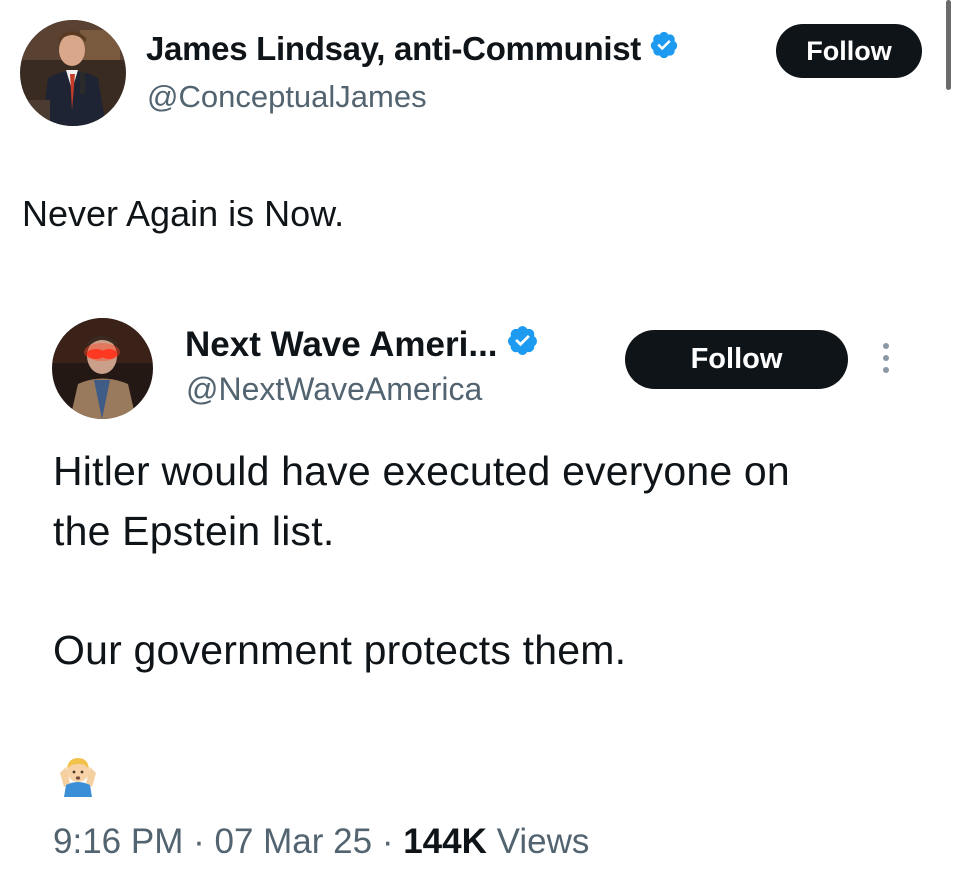 Image resolution: width=960 pixels, height=874 pixels. What do you see at coordinates (194, 531) in the screenshot?
I see `quoted-text-line-2: the Epstein list.` at bounding box center [194, 531].